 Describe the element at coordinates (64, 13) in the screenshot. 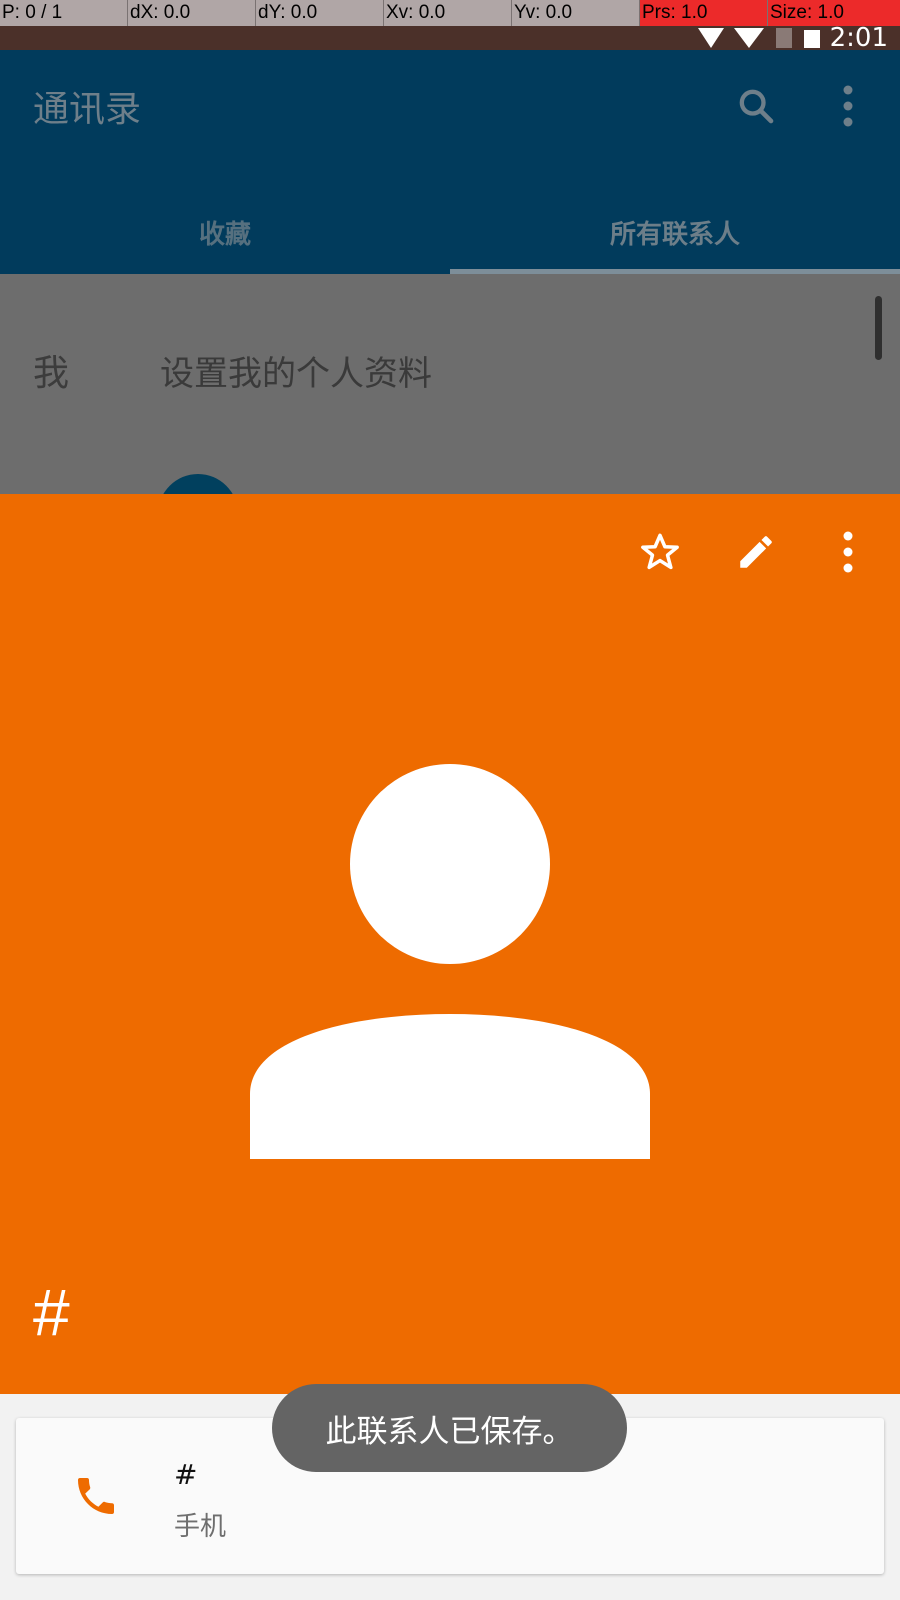

I see `debug-pointer: P: 0 / 1` at that location.